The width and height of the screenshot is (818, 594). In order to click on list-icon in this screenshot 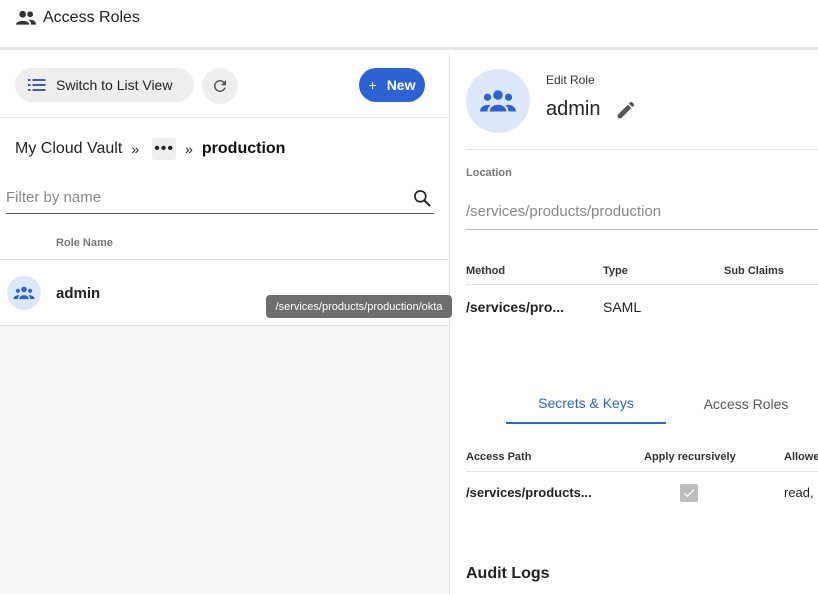, I will do `click(37, 85)`.